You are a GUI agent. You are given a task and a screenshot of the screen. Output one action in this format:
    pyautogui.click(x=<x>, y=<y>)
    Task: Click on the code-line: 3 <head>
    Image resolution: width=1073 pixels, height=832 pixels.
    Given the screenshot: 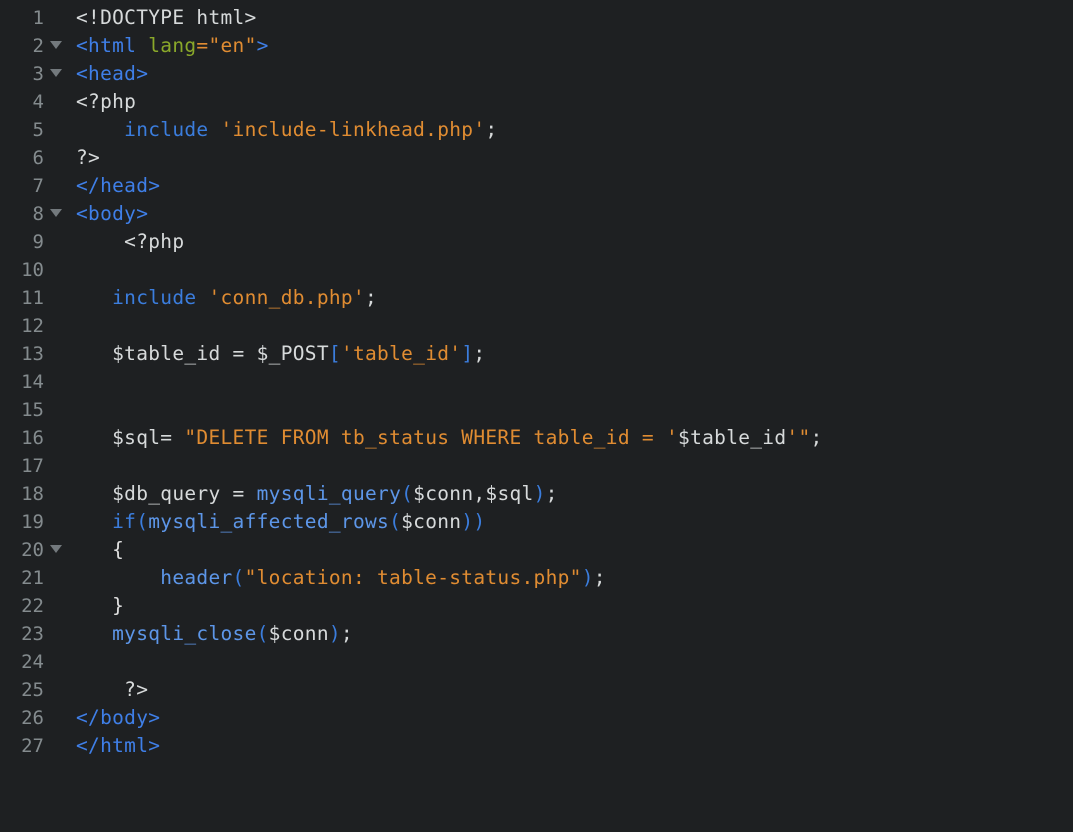 What is the action you would take?
    pyautogui.click(x=536, y=74)
    